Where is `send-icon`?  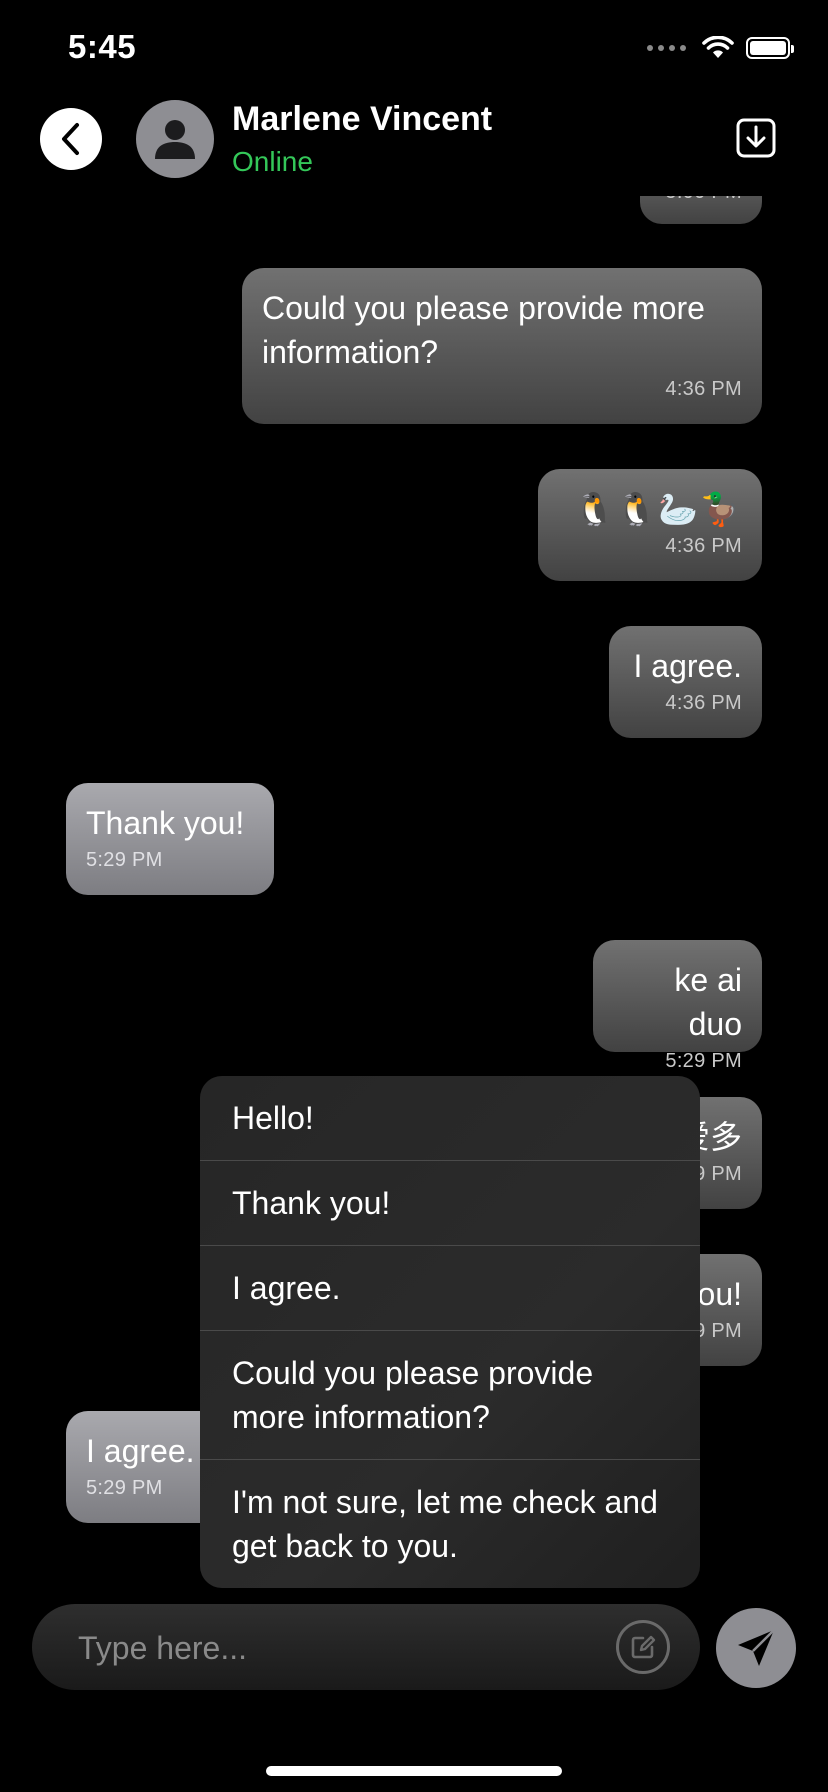 send-icon is located at coordinates (756, 1647).